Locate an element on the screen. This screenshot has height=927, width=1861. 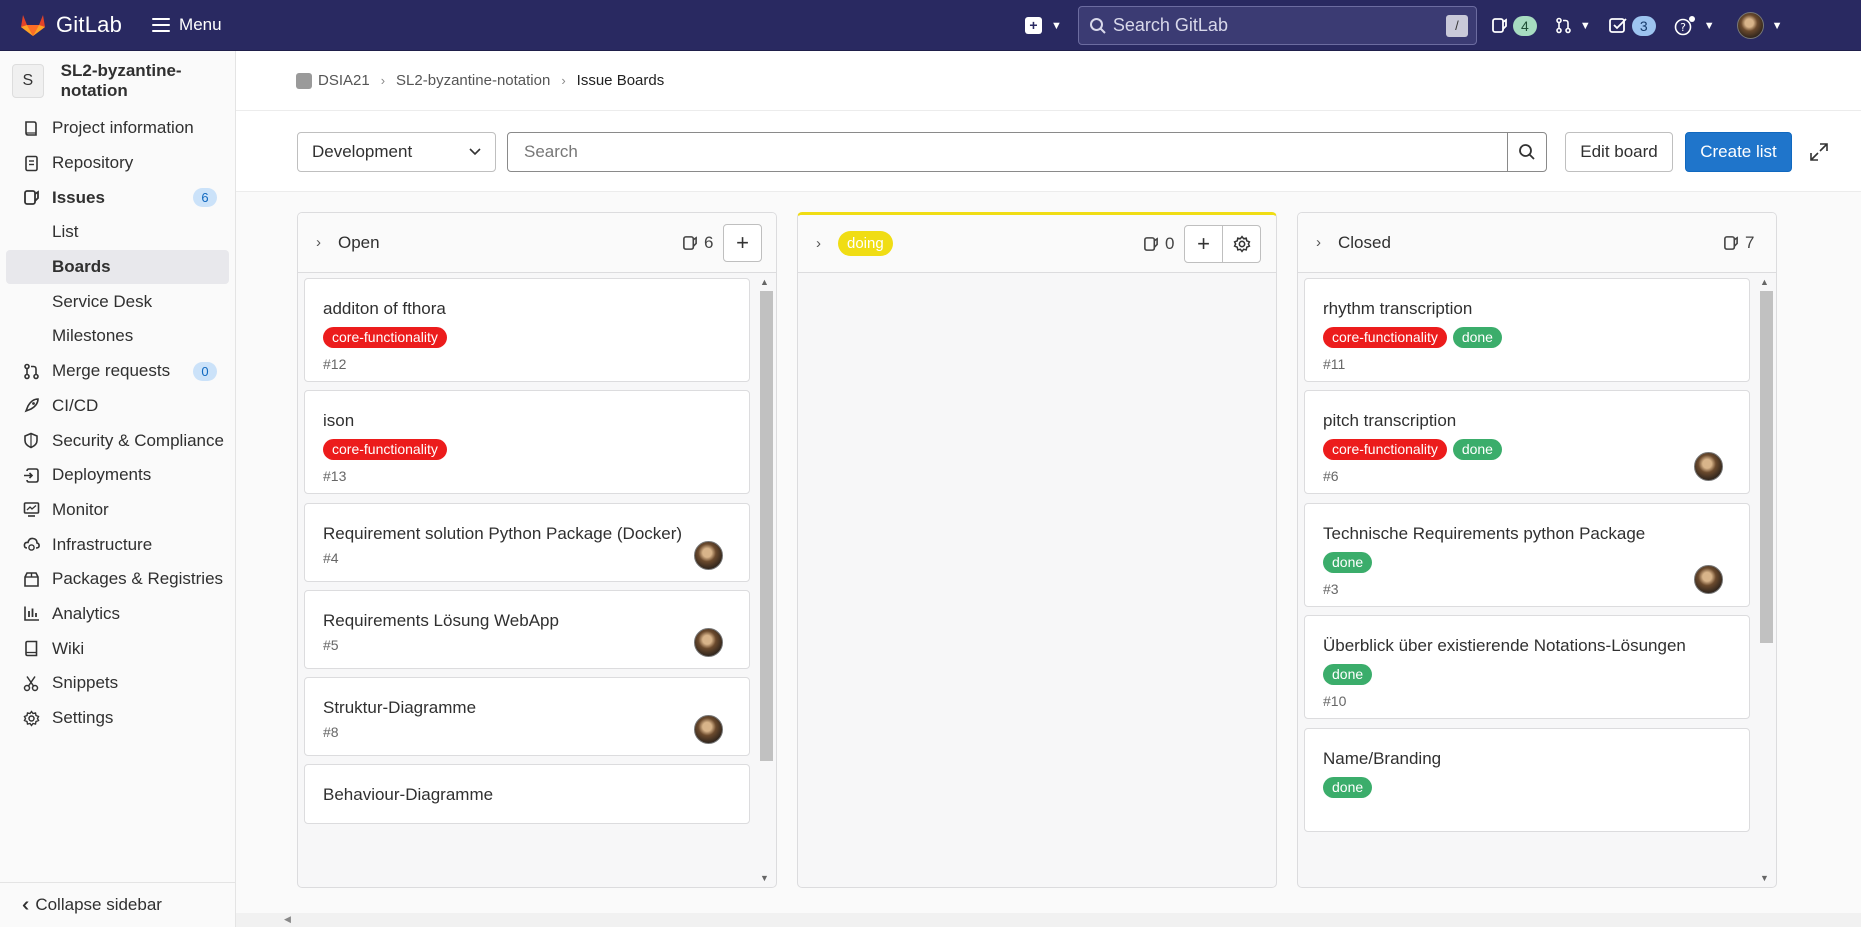
list-label-doing: doing is located at coordinates (865, 243).